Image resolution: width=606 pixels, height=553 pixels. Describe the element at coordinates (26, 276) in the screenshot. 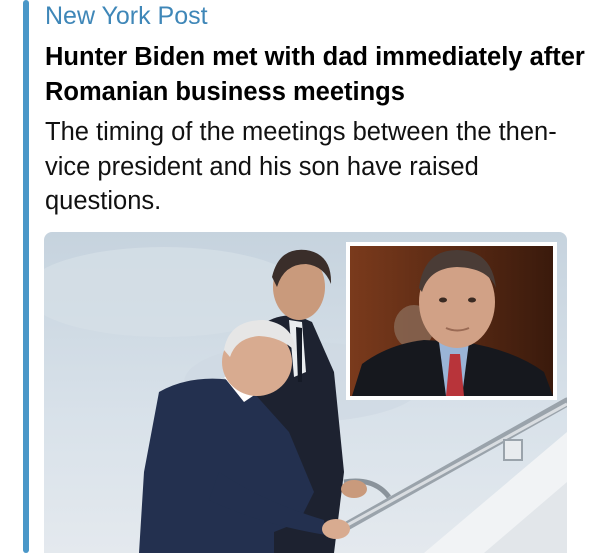

I see `link-preview-accent-bar` at that location.